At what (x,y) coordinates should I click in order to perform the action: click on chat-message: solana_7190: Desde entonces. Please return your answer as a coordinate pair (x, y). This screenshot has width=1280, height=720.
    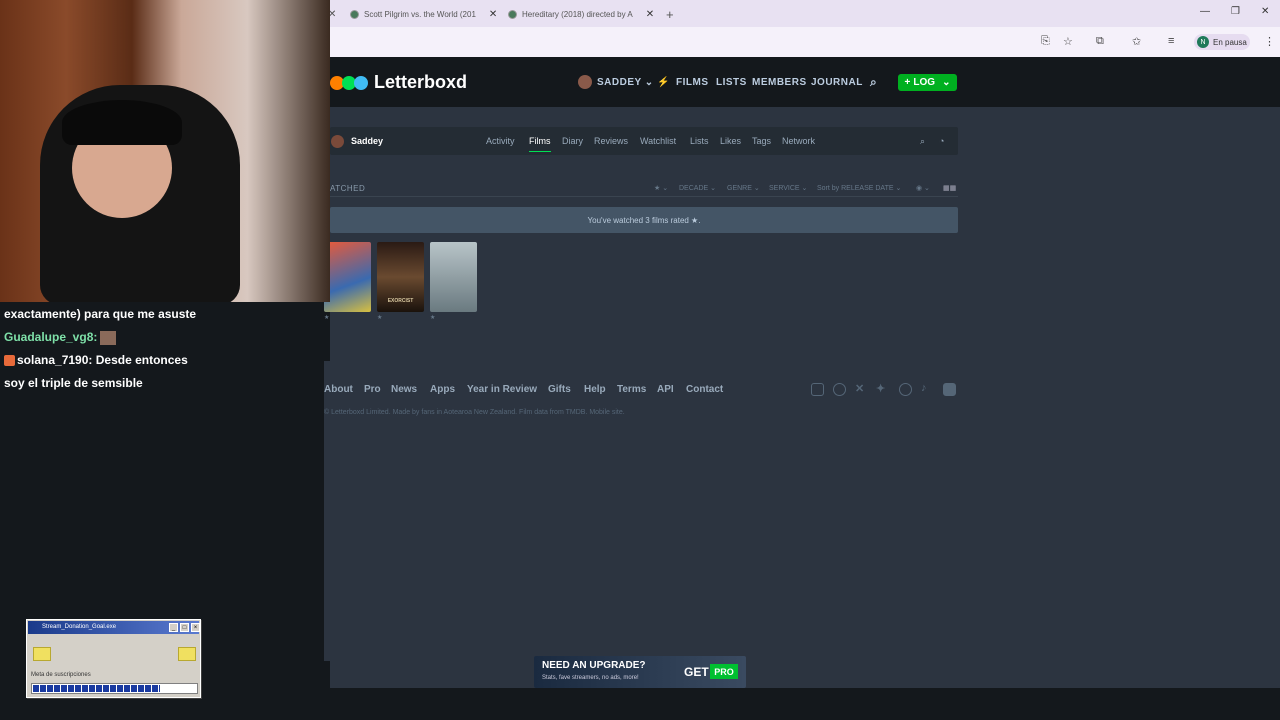
    Looking at the image, I should click on (96, 360).